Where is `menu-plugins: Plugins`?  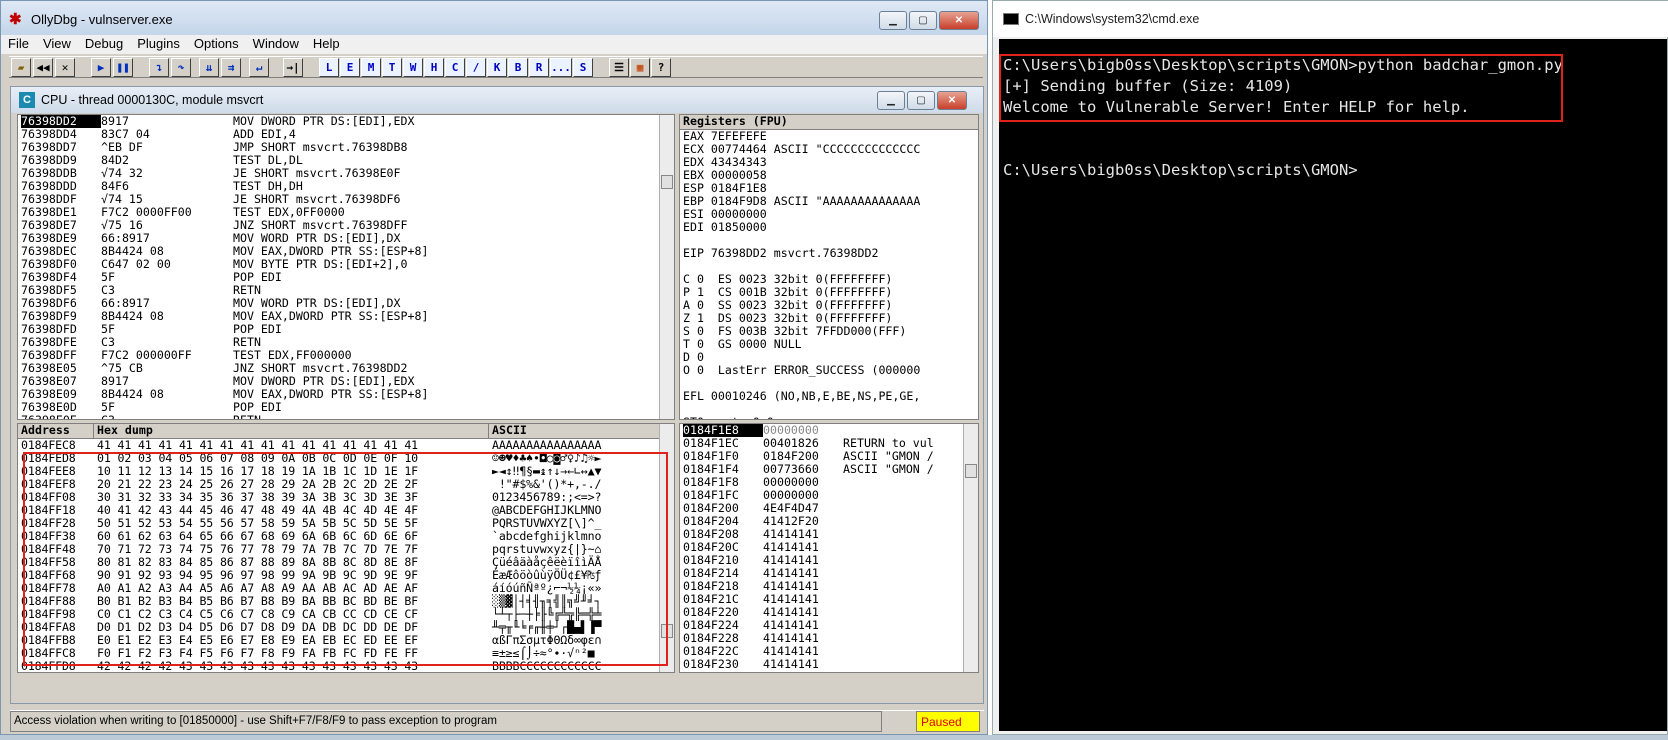 menu-plugins: Plugins is located at coordinates (158, 43).